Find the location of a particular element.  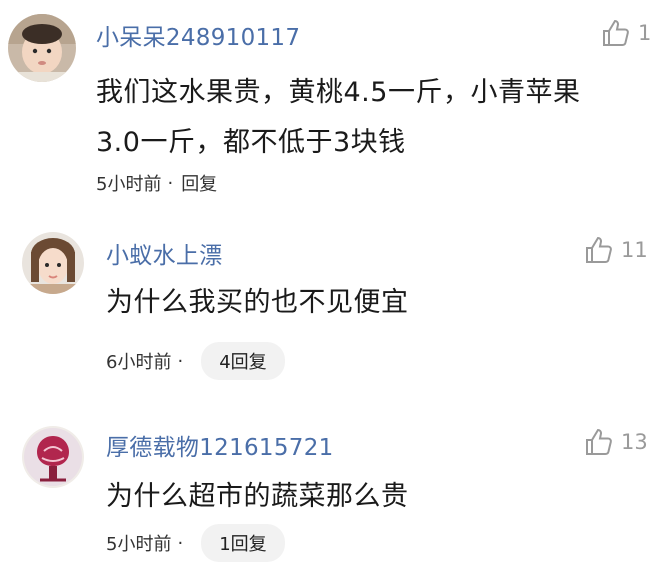

reply-count-button: 1回复 is located at coordinates (243, 543).